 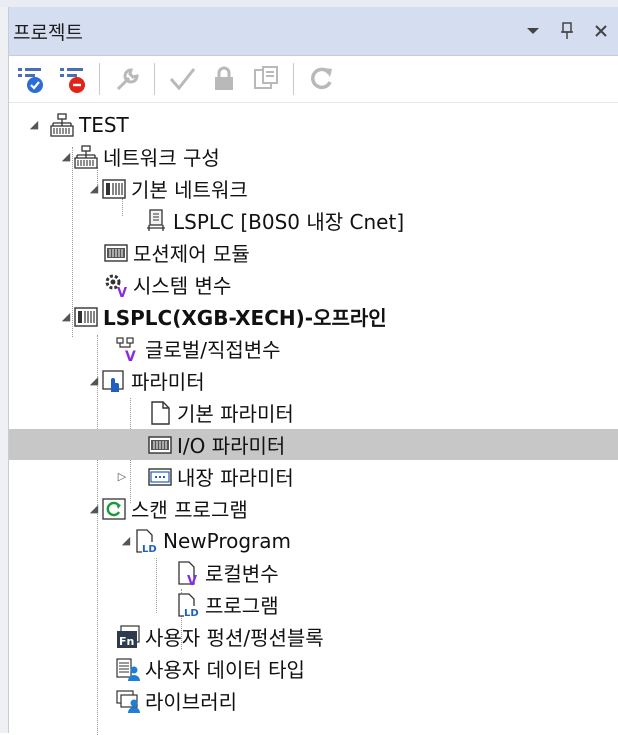 I want to click on disconnect-icon, so click(x=72, y=79).